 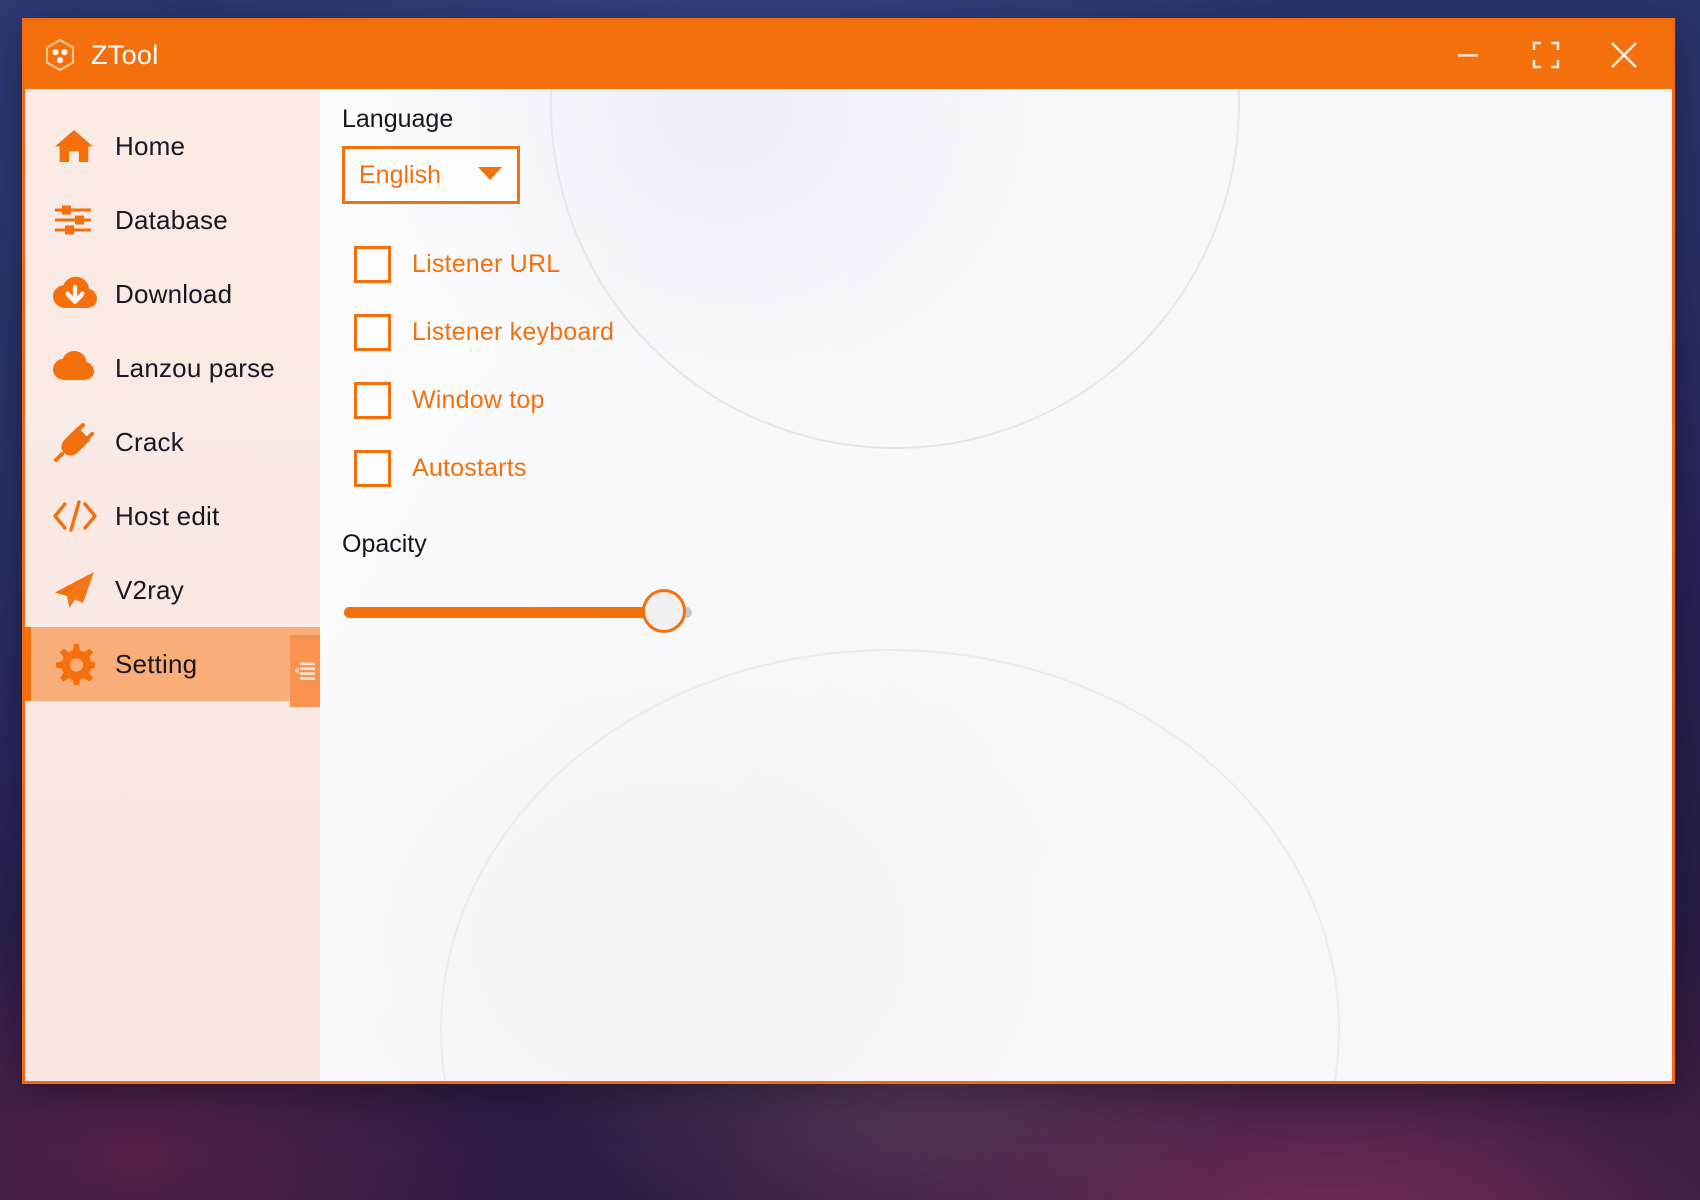 I want to click on sidebar-item-crack: Crack, so click(x=172, y=442).